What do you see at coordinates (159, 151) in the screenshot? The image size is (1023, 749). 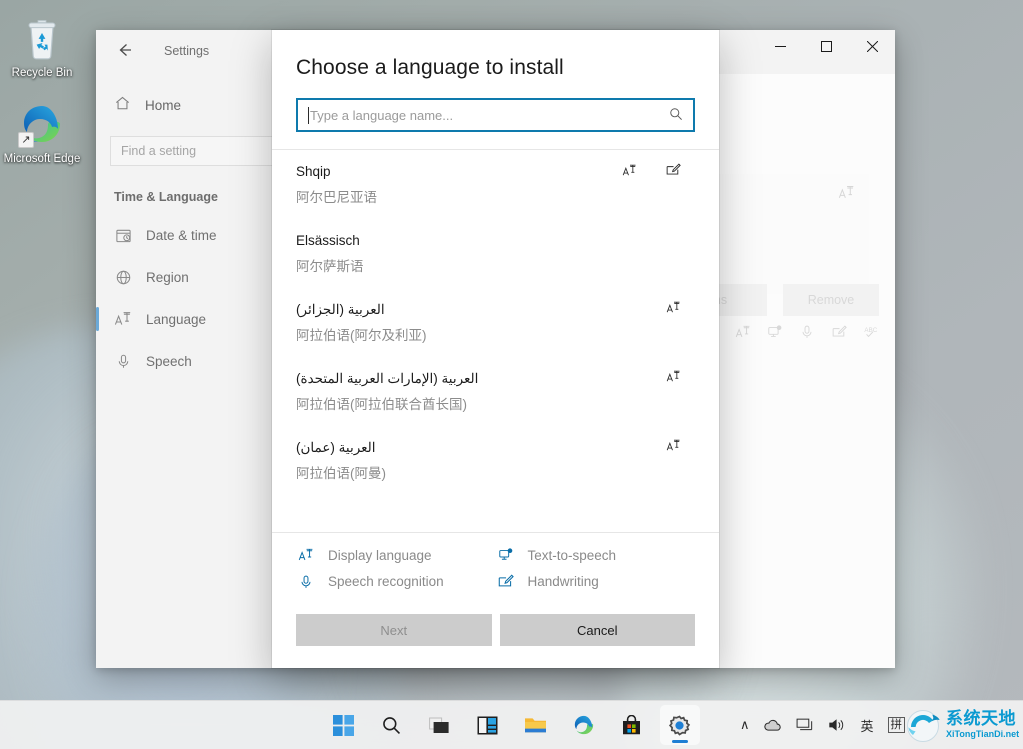 I see `find-a-setting-placeholder: Find a setting` at bounding box center [159, 151].